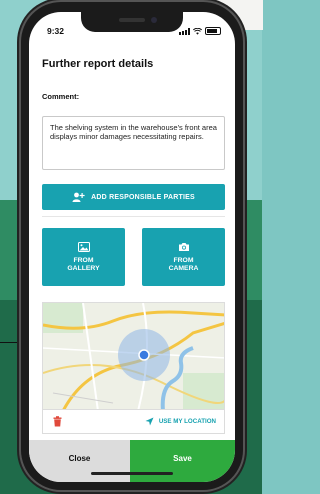 The width and height of the screenshot is (320, 494). Describe the element at coordinates (79, 461) in the screenshot. I see `close-button: Close` at that location.